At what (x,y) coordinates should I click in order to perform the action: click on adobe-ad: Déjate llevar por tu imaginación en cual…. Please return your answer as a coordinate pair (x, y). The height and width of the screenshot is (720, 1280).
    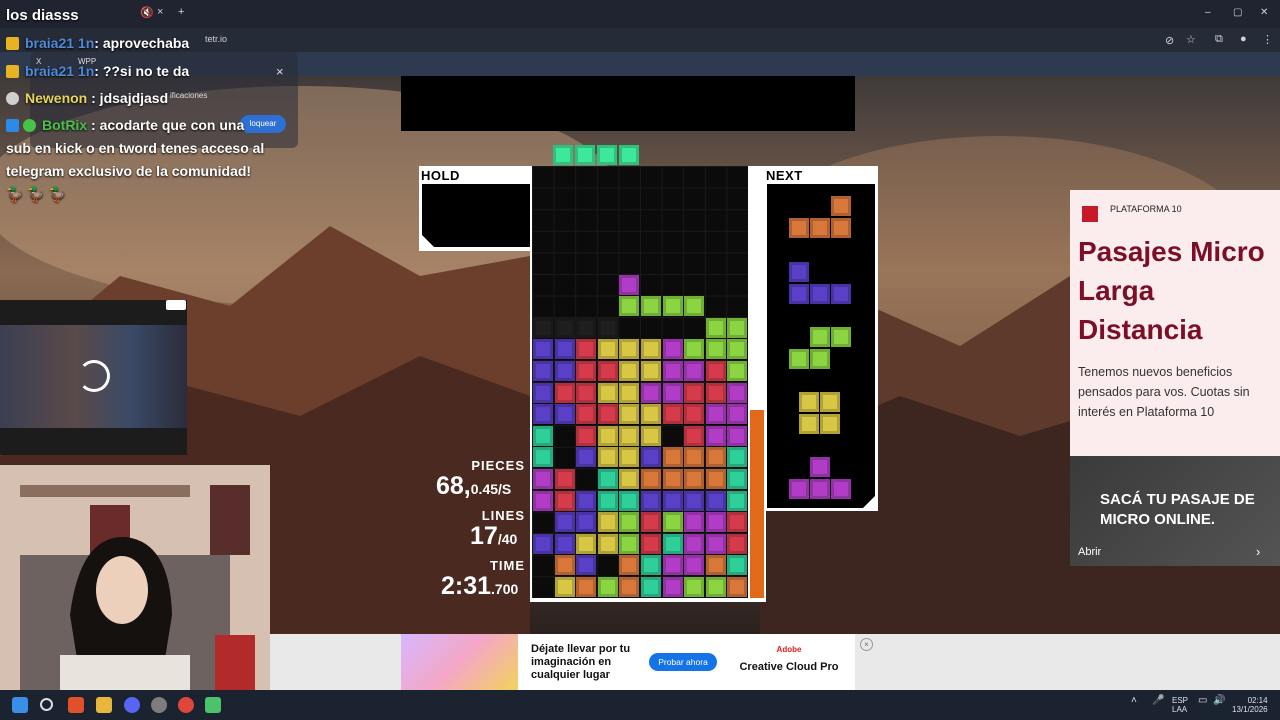
    Looking at the image, I should click on (628, 662).